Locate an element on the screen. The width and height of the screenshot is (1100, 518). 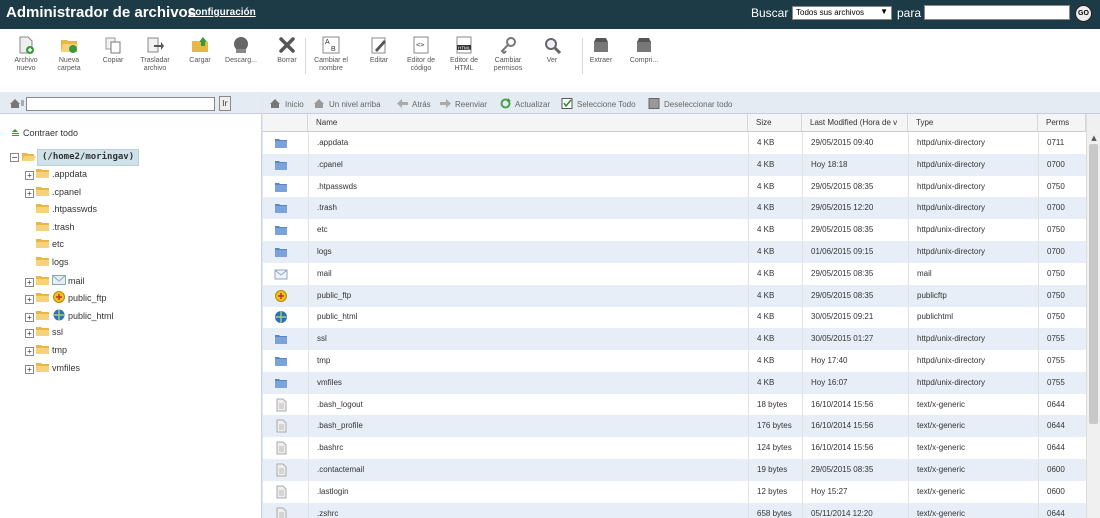
tree-root-label: (/home2/moringav) is located at coordinates (88, 157).